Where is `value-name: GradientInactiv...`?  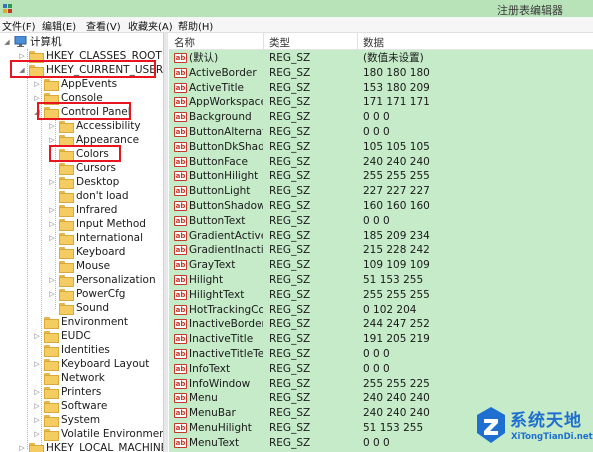 value-name: GradientInactiv... is located at coordinates (226, 250).